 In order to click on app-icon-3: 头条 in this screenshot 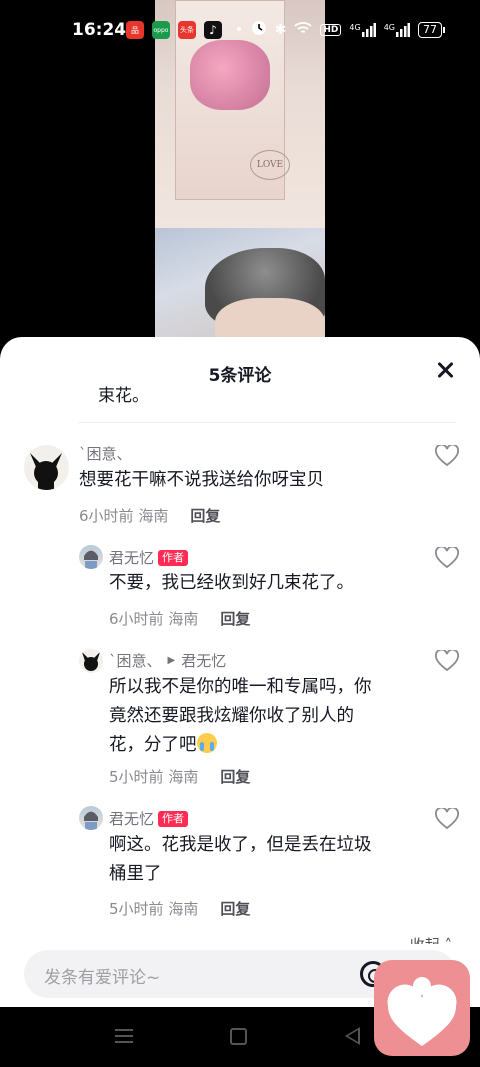, I will do `click(187, 30)`.